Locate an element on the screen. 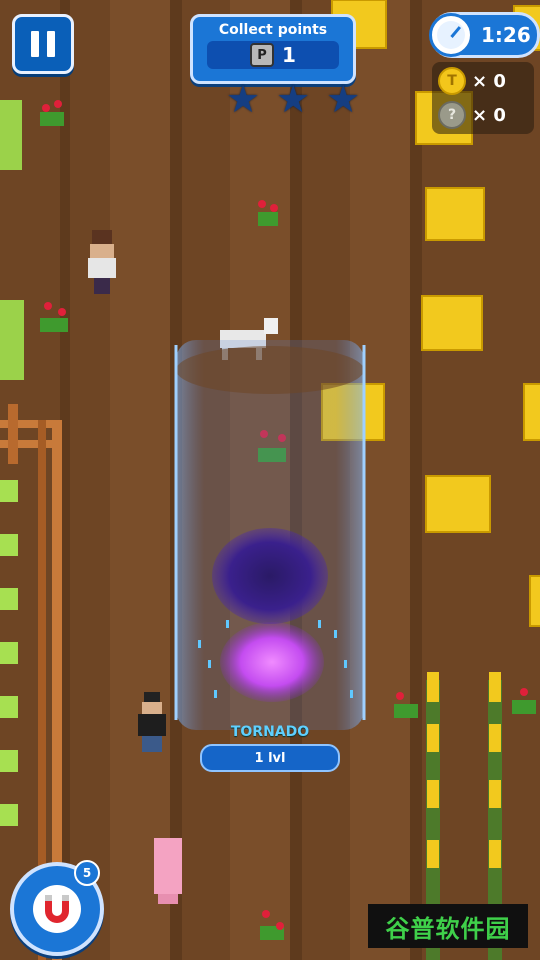 The image size is (540, 960). star-rating: ★ ★ ★ is located at coordinates (293, 99).